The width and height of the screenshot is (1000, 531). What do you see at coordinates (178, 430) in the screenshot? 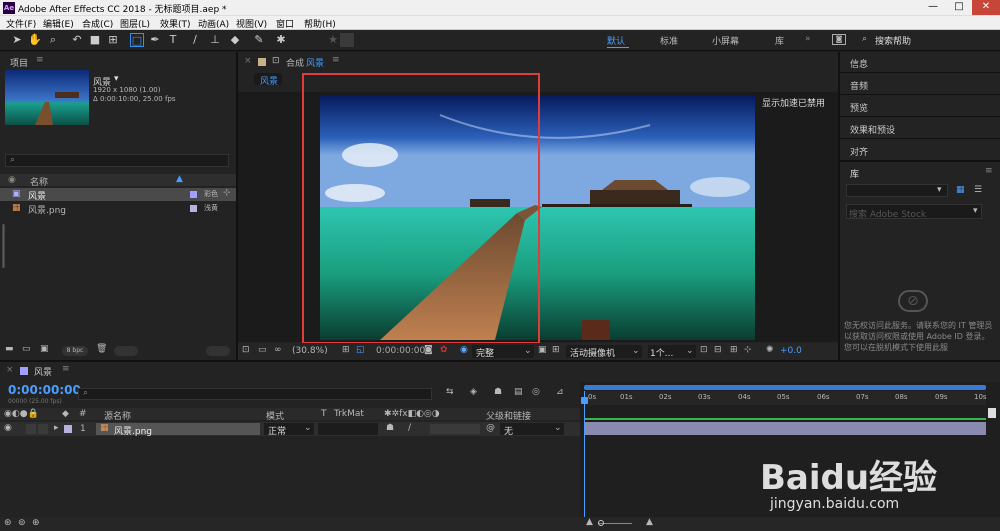
I see `layer-name-cell: ▦ 风景.png` at bounding box center [178, 430].